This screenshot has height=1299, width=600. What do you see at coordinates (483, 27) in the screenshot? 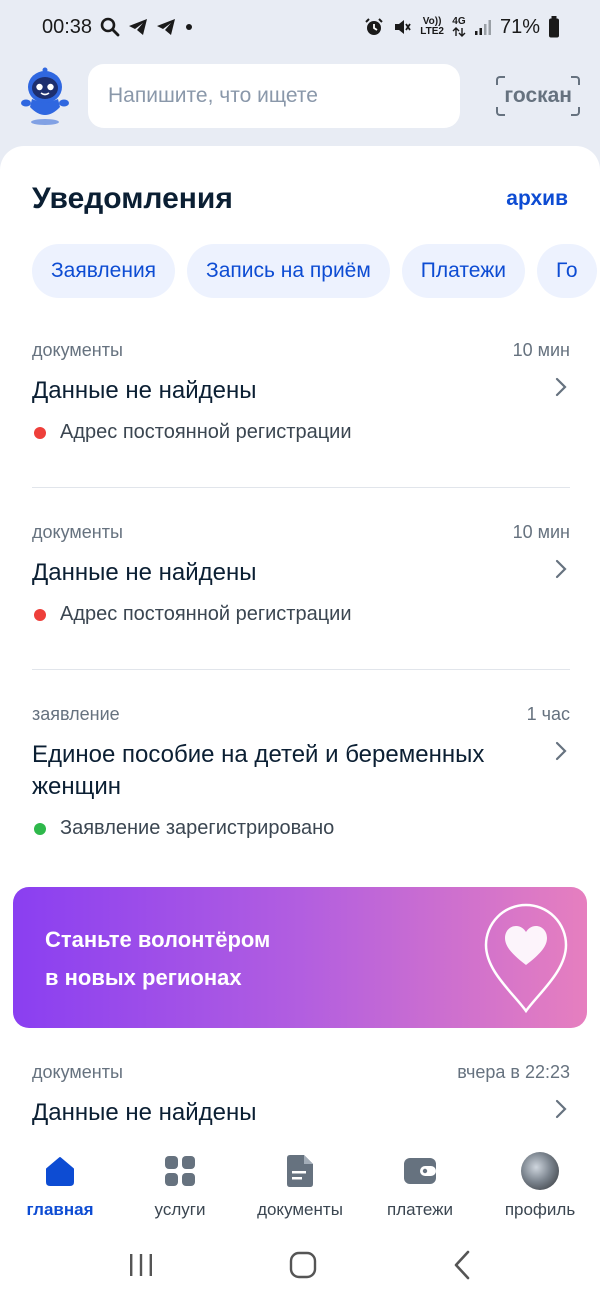
I see `signal-icon` at bounding box center [483, 27].